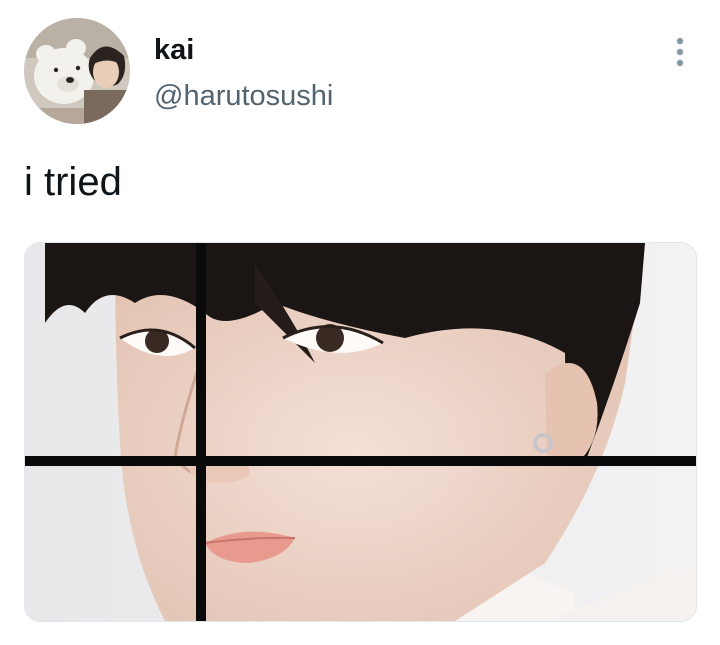 The image size is (720, 645). I want to click on user-handle: @harutosushi, so click(243, 96).